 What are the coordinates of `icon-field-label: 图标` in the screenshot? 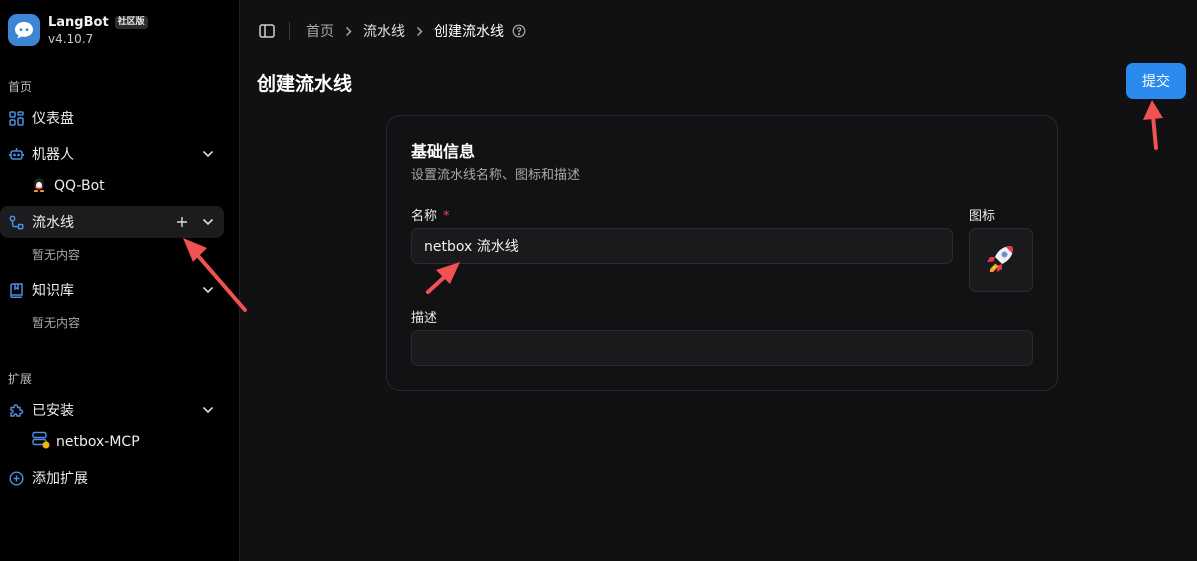 It's located at (982, 216).